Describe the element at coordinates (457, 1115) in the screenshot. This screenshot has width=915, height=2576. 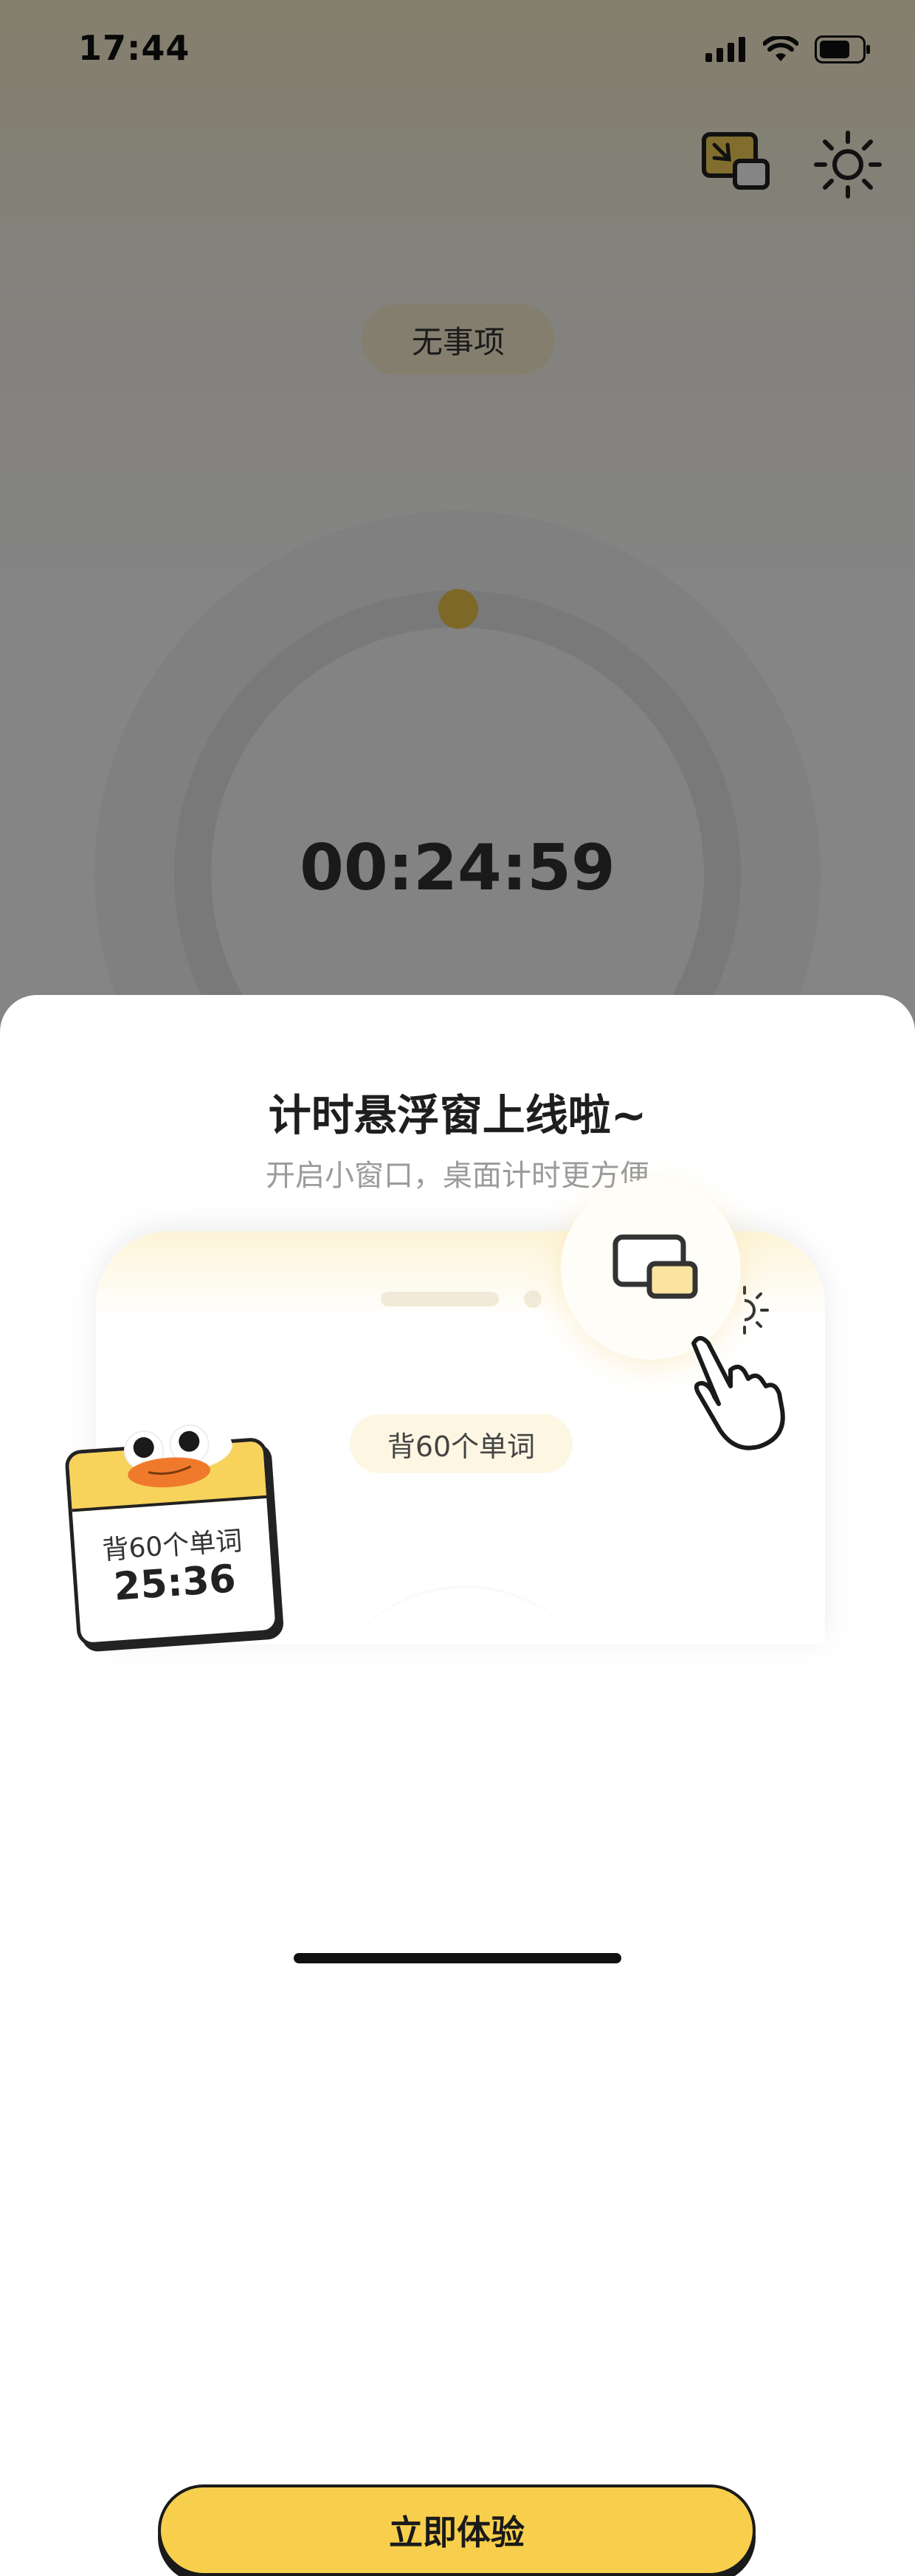
I see `sheet-title: 计时悬浮窗上线啦~` at that location.